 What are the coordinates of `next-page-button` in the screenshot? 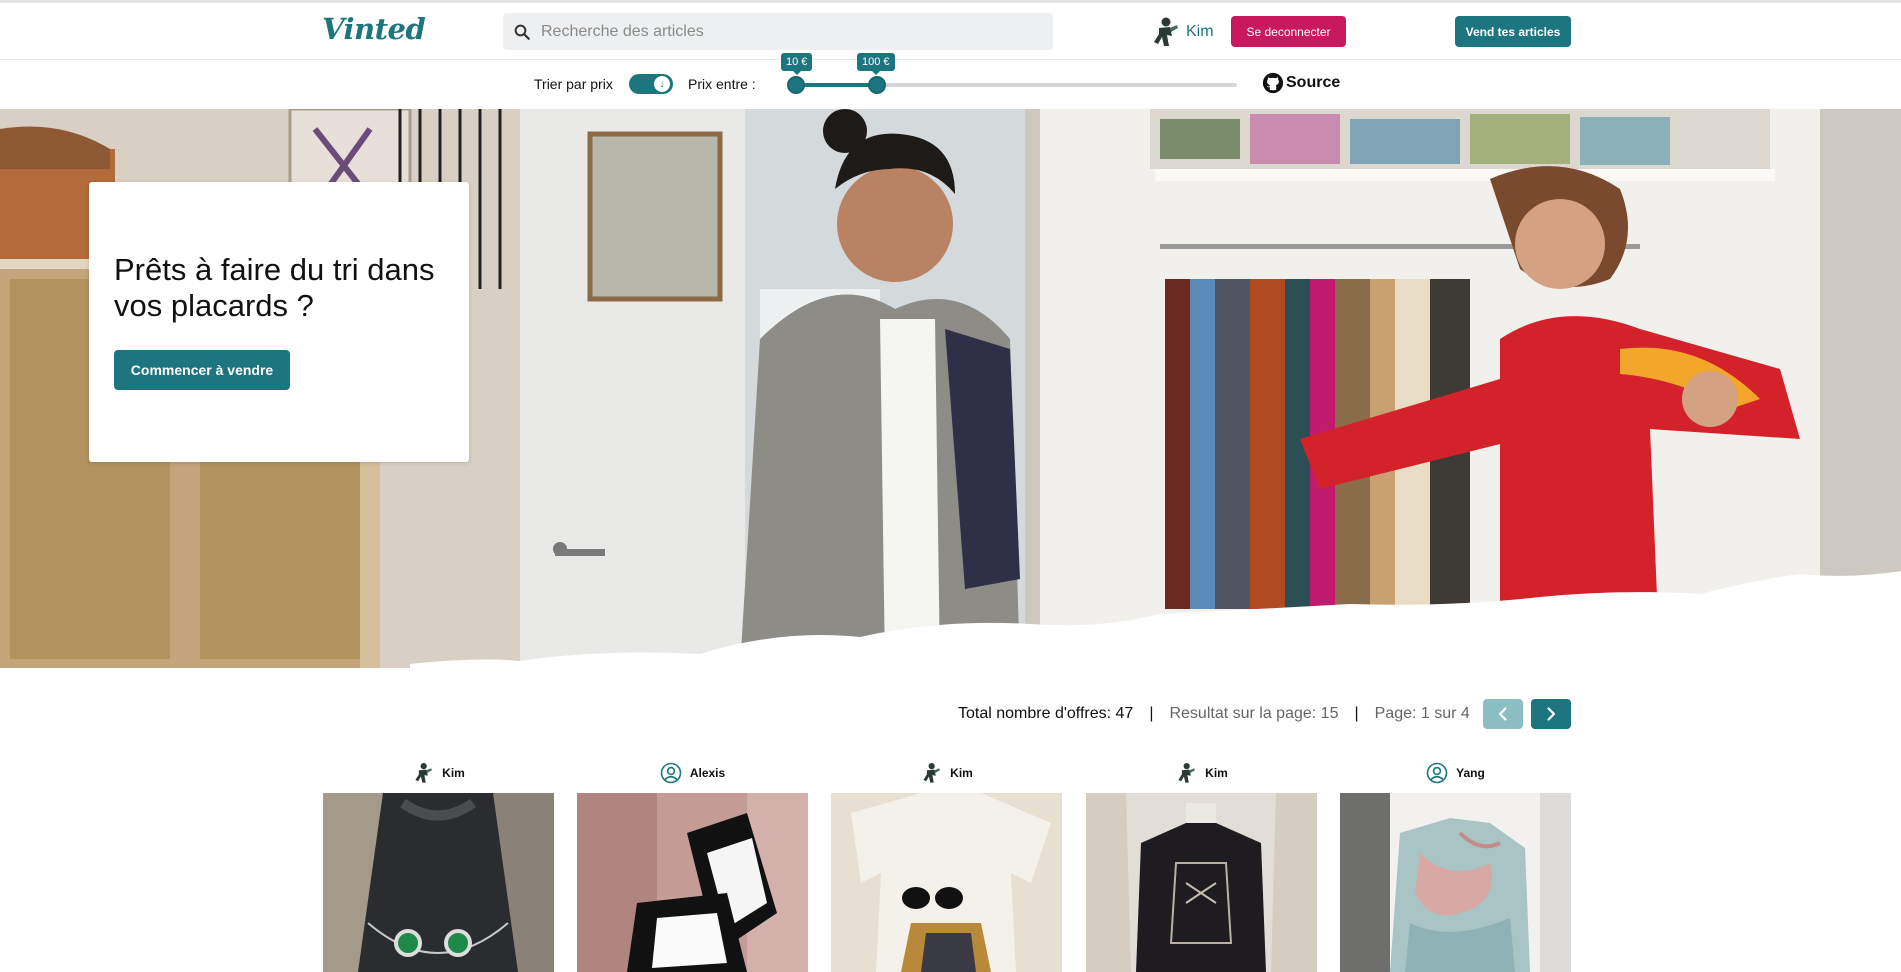 It's located at (1551, 714).